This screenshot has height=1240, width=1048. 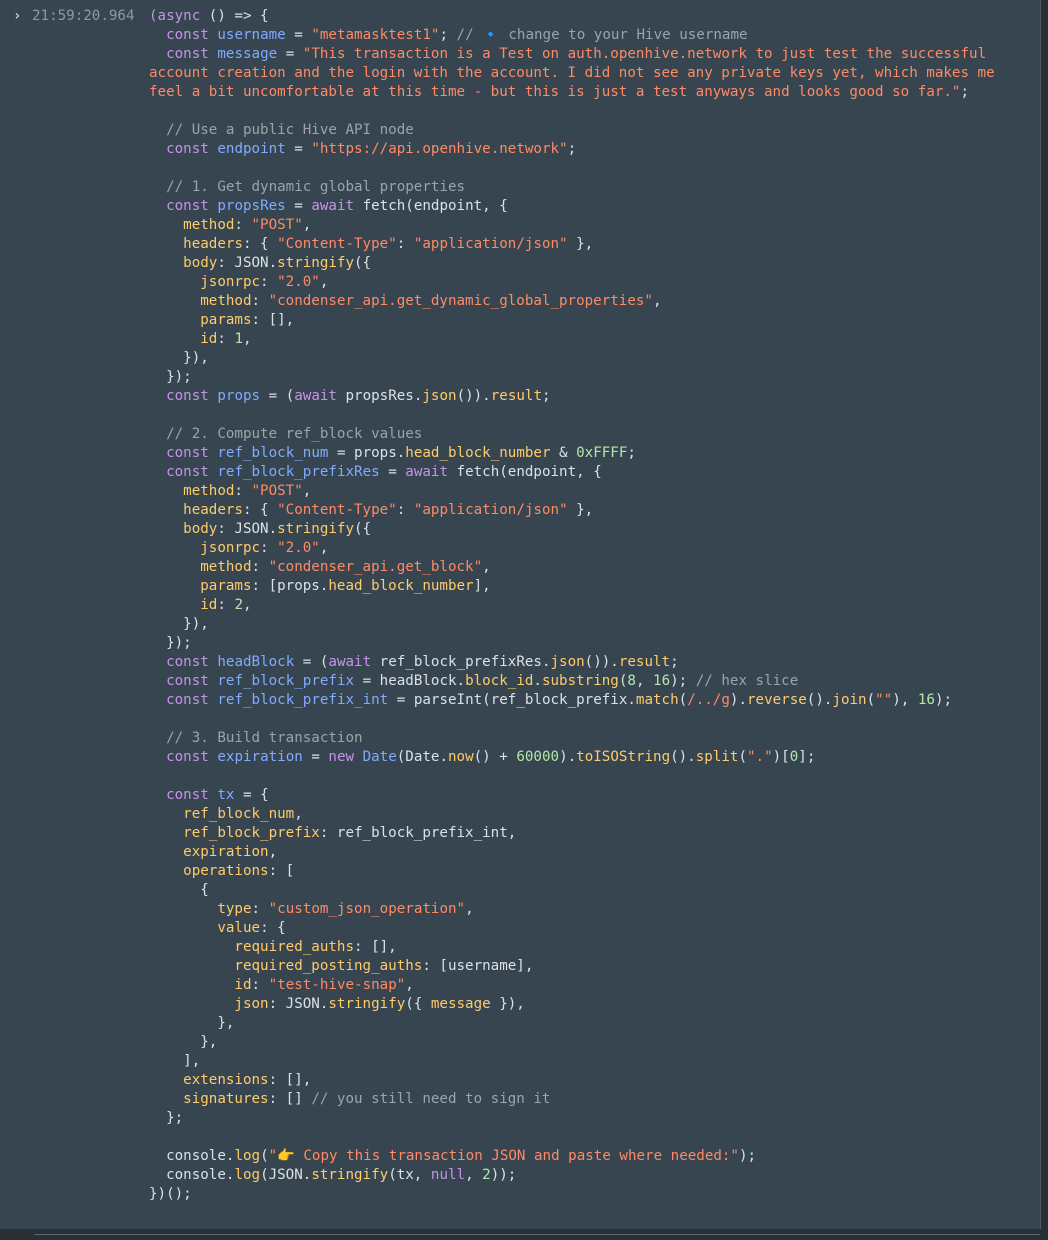 What do you see at coordinates (849, 700) in the screenshot?
I see `code-token: join` at bounding box center [849, 700].